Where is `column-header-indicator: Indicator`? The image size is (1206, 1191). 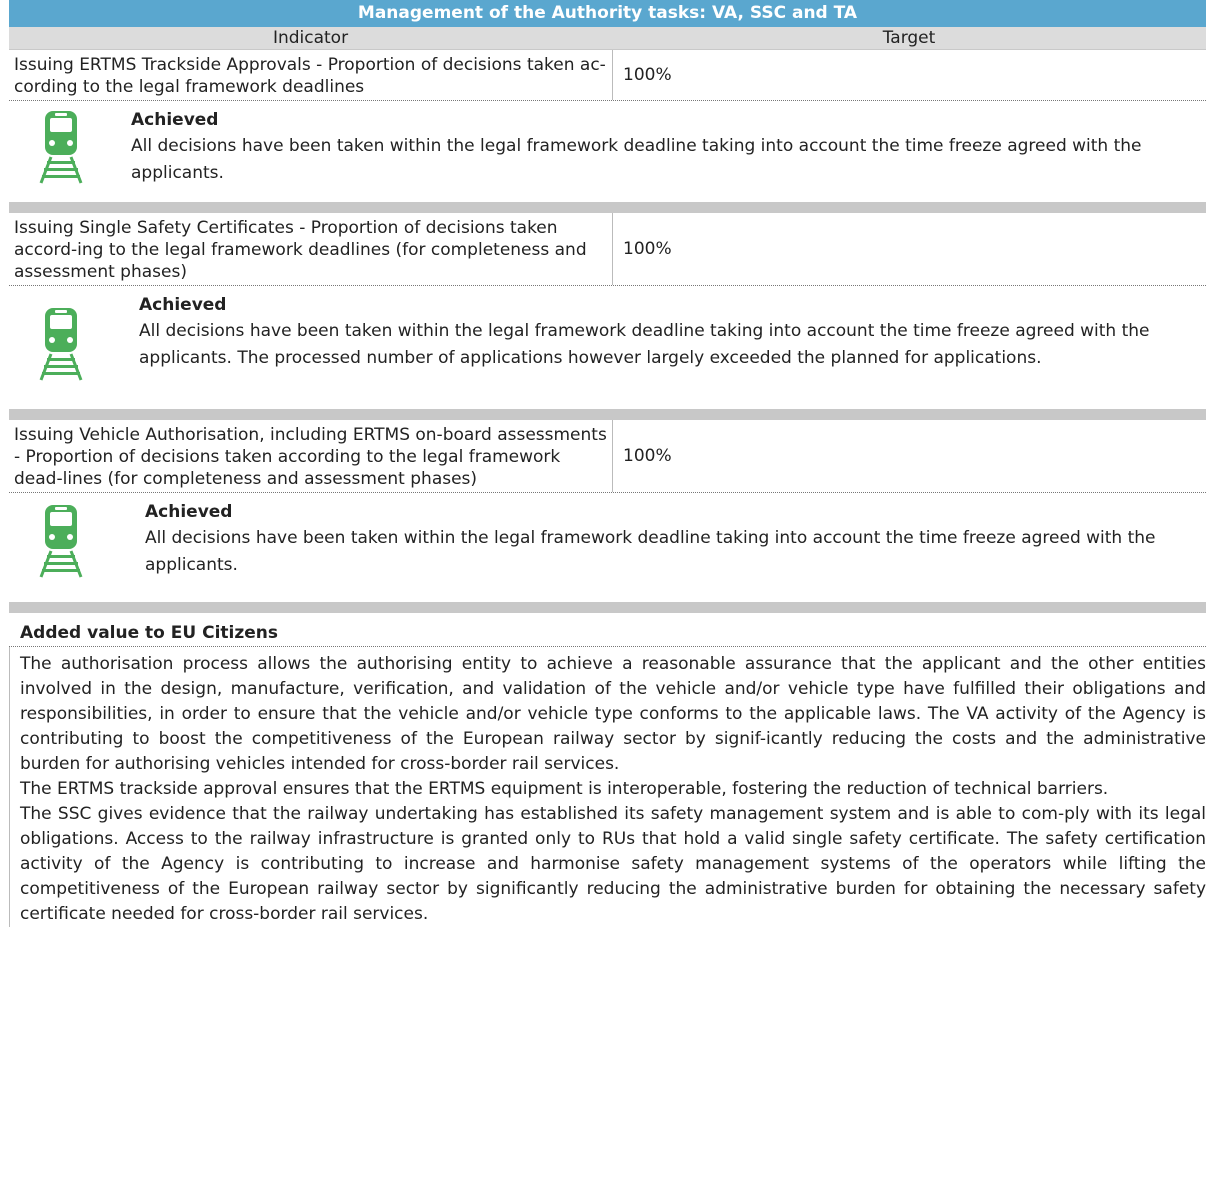 column-header-indicator: Indicator is located at coordinates (310, 38).